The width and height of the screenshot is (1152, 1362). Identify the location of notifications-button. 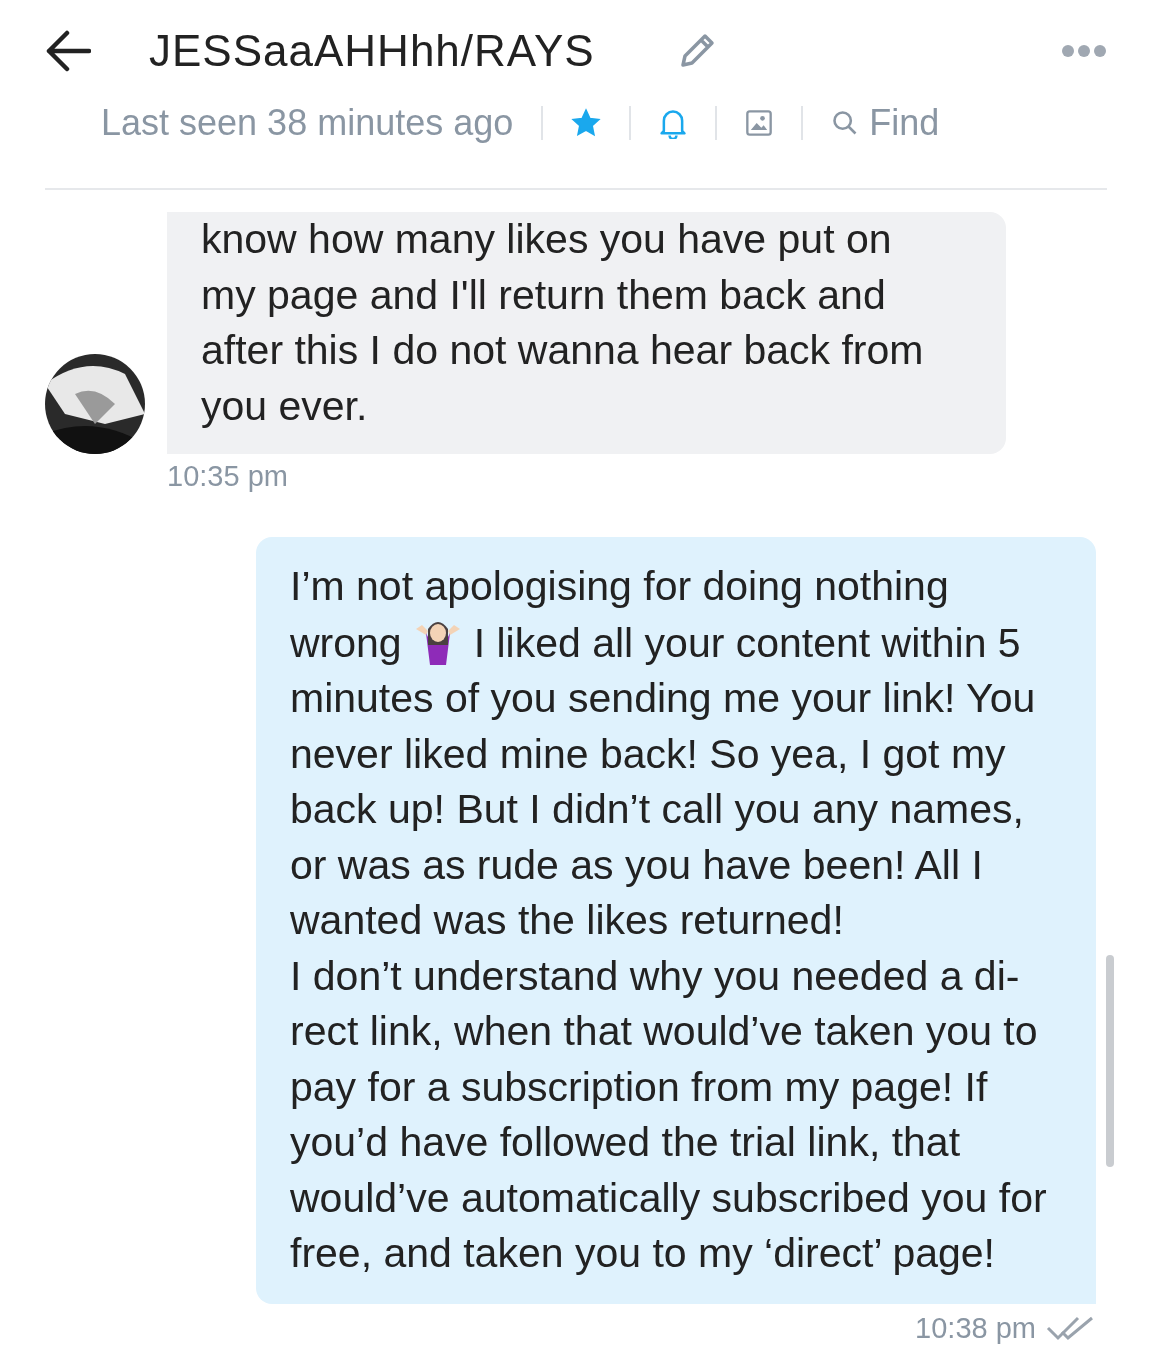
(673, 123).